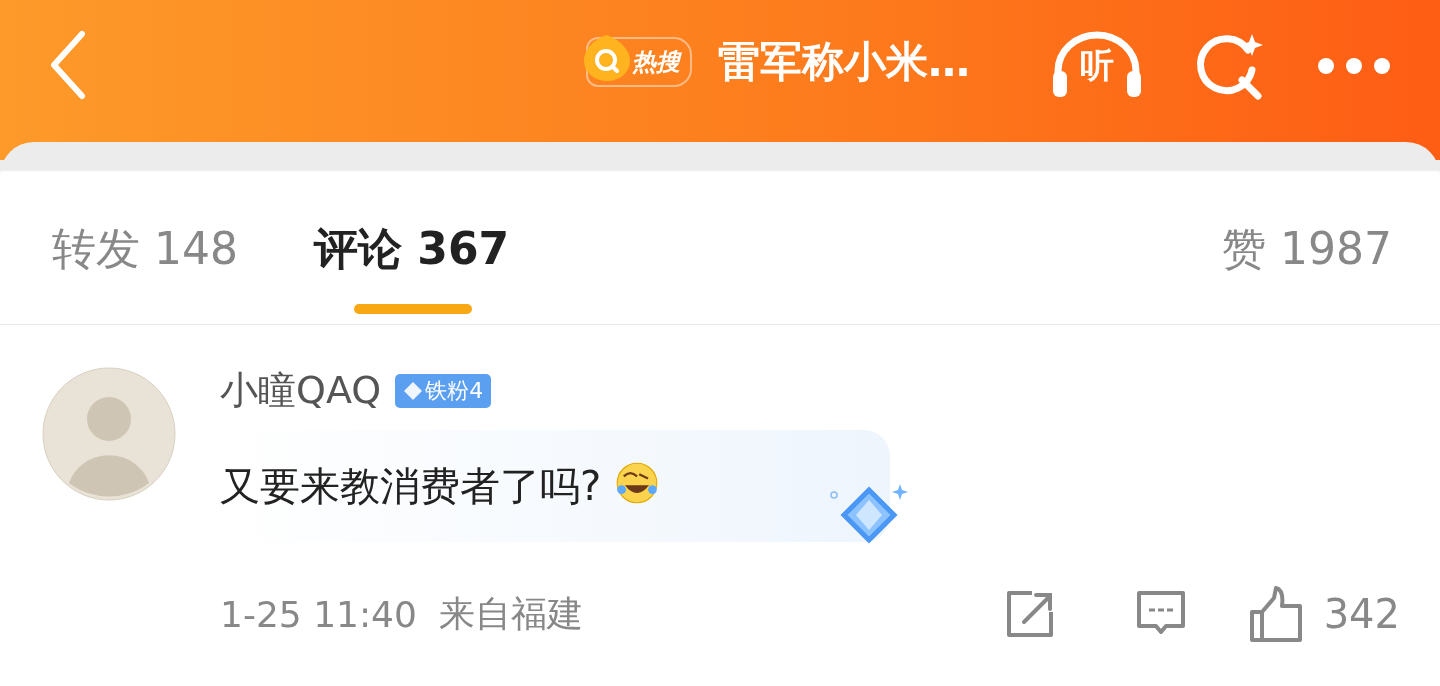 This screenshot has width=1440, height=686. What do you see at coordinates (443, 390) in the screenshot?
I see `fan-badge: 铁粉4` at bounding box center [443, 390].